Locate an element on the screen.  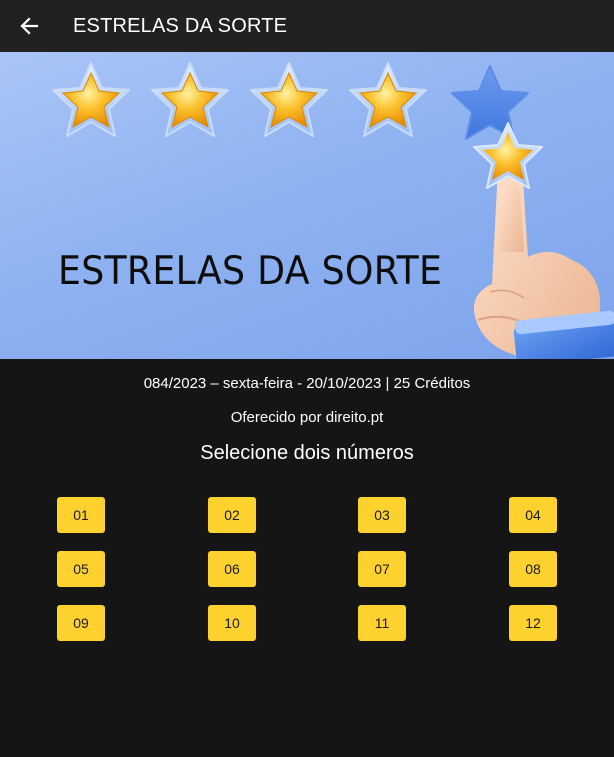
number-button: 03 is located at coordinates (382, 515).